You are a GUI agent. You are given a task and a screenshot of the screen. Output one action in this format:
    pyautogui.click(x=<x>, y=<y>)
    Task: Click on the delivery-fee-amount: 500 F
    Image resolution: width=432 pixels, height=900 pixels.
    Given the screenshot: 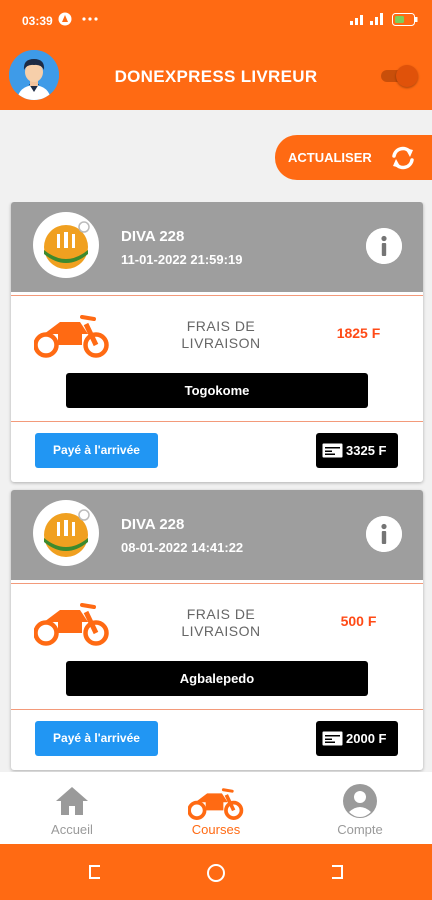 What is the action you would take?
    pyautogui.click(x=358, y=621)
    